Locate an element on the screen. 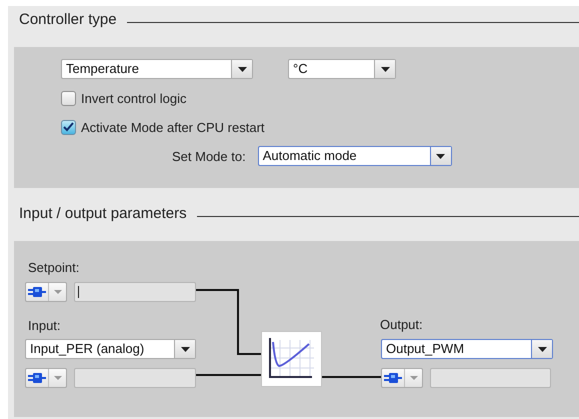 This screenshot has width=579, height=419. dropdown: Input_PER (analog) is located at coordinates (110, 349).